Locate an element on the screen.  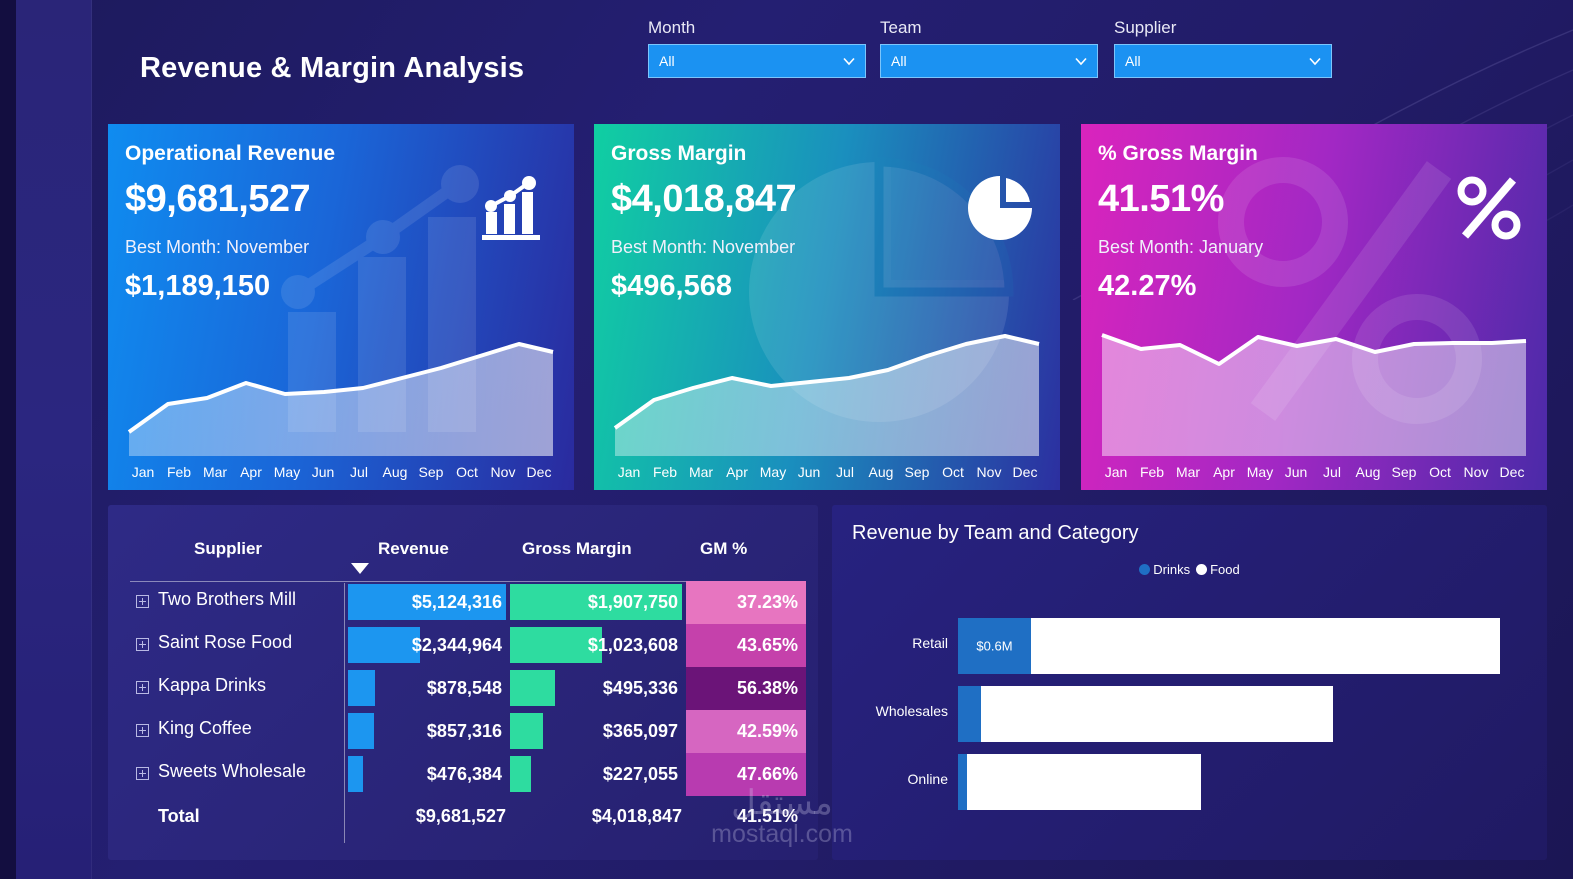
cell-revenue-value: $878,548 is located at coordinates (464, 688).